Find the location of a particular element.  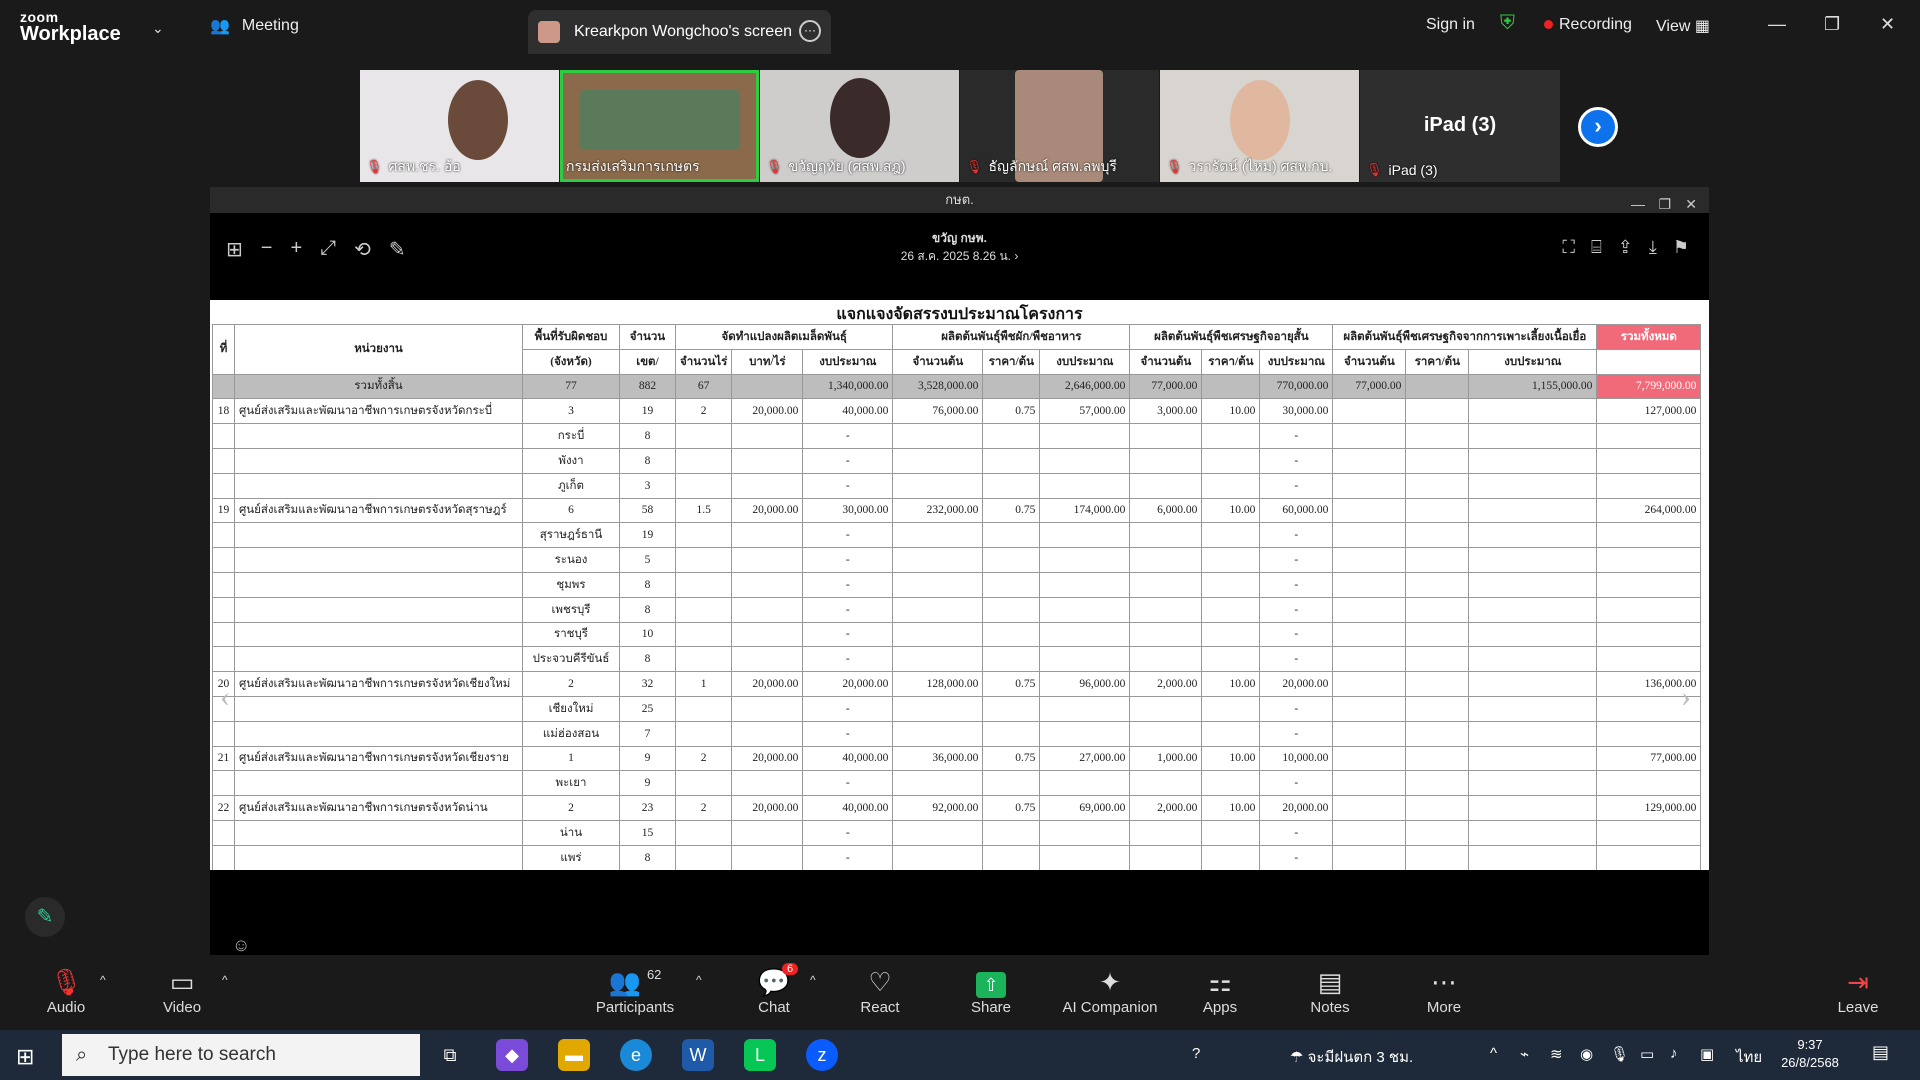

more-button: ⋯ More is located at coordinates (1444, 991).